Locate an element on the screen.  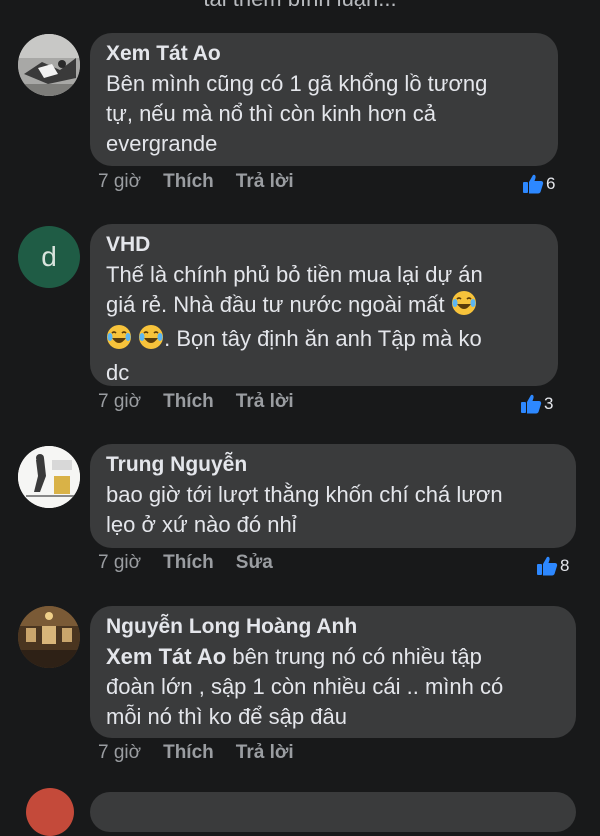
comment-line-text: . Bọn tây định ăn anh Tập mà ko is located at coordinates (323, 338).